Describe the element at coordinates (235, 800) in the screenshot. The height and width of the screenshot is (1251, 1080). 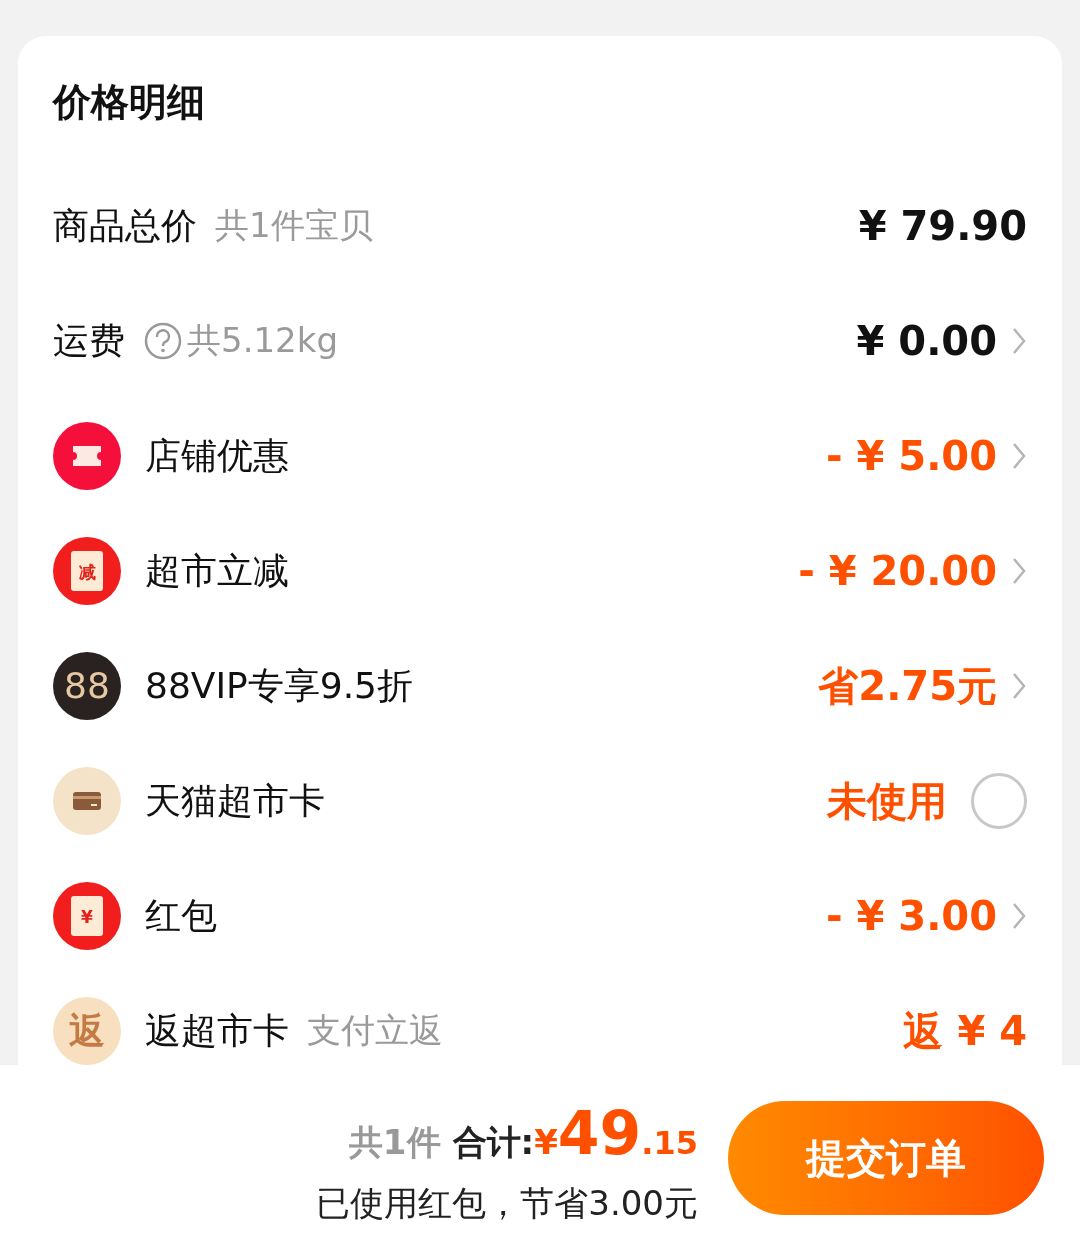
I see `row-label: 天猫超市卡` at that location.